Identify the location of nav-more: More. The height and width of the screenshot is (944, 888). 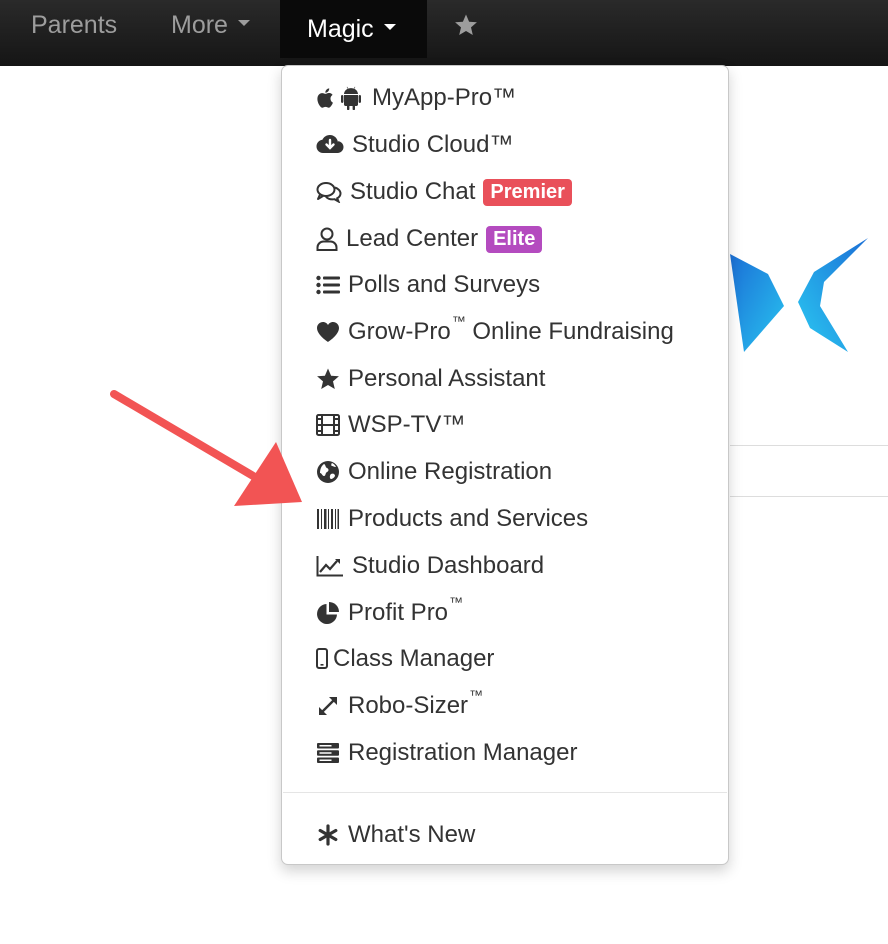
(210, 25).